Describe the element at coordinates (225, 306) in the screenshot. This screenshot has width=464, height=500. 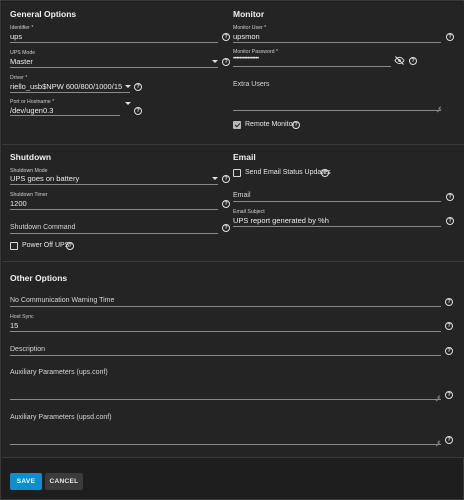
I see `no-communication-underline` at that location.